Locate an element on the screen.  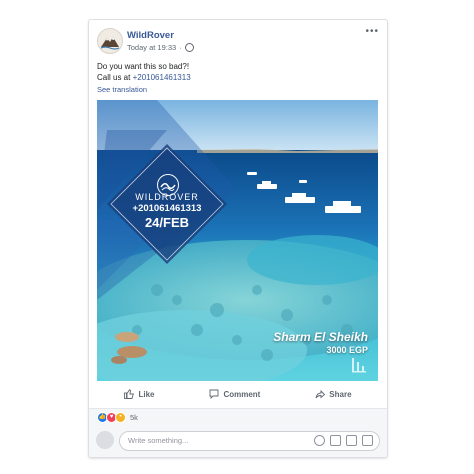
user-avatar is located at coordinates (105, 440).